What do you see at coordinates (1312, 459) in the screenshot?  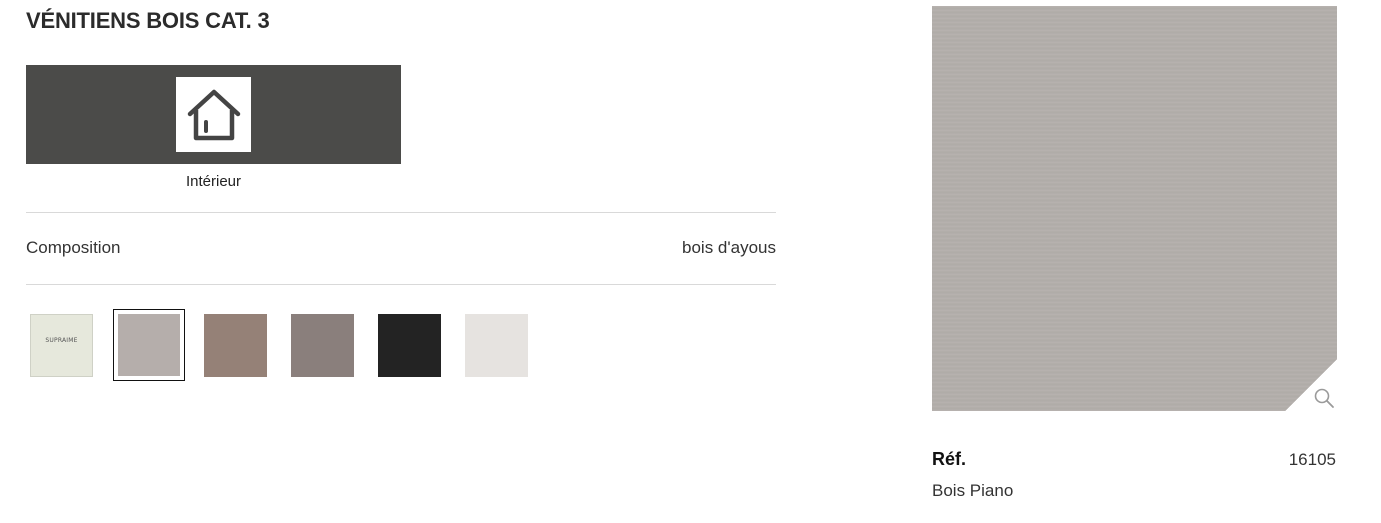 I see `reference-value: 16105` at bounding box center [1312, 459].